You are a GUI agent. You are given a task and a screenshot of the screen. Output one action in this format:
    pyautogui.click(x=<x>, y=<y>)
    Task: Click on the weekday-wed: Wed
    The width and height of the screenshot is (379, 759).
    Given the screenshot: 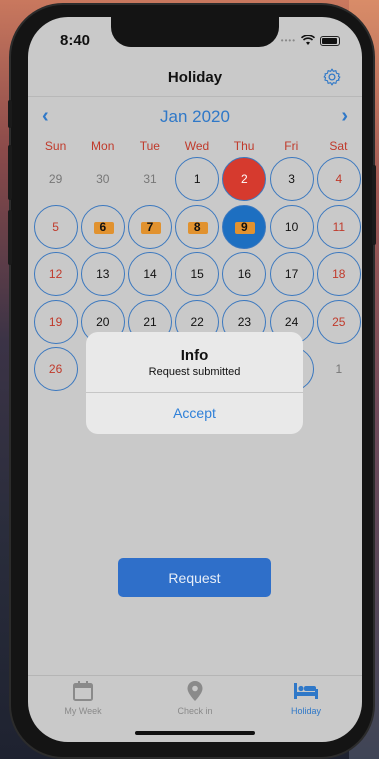 What is the action you would take?
    pyautogui.click(x=197, y=146)
    